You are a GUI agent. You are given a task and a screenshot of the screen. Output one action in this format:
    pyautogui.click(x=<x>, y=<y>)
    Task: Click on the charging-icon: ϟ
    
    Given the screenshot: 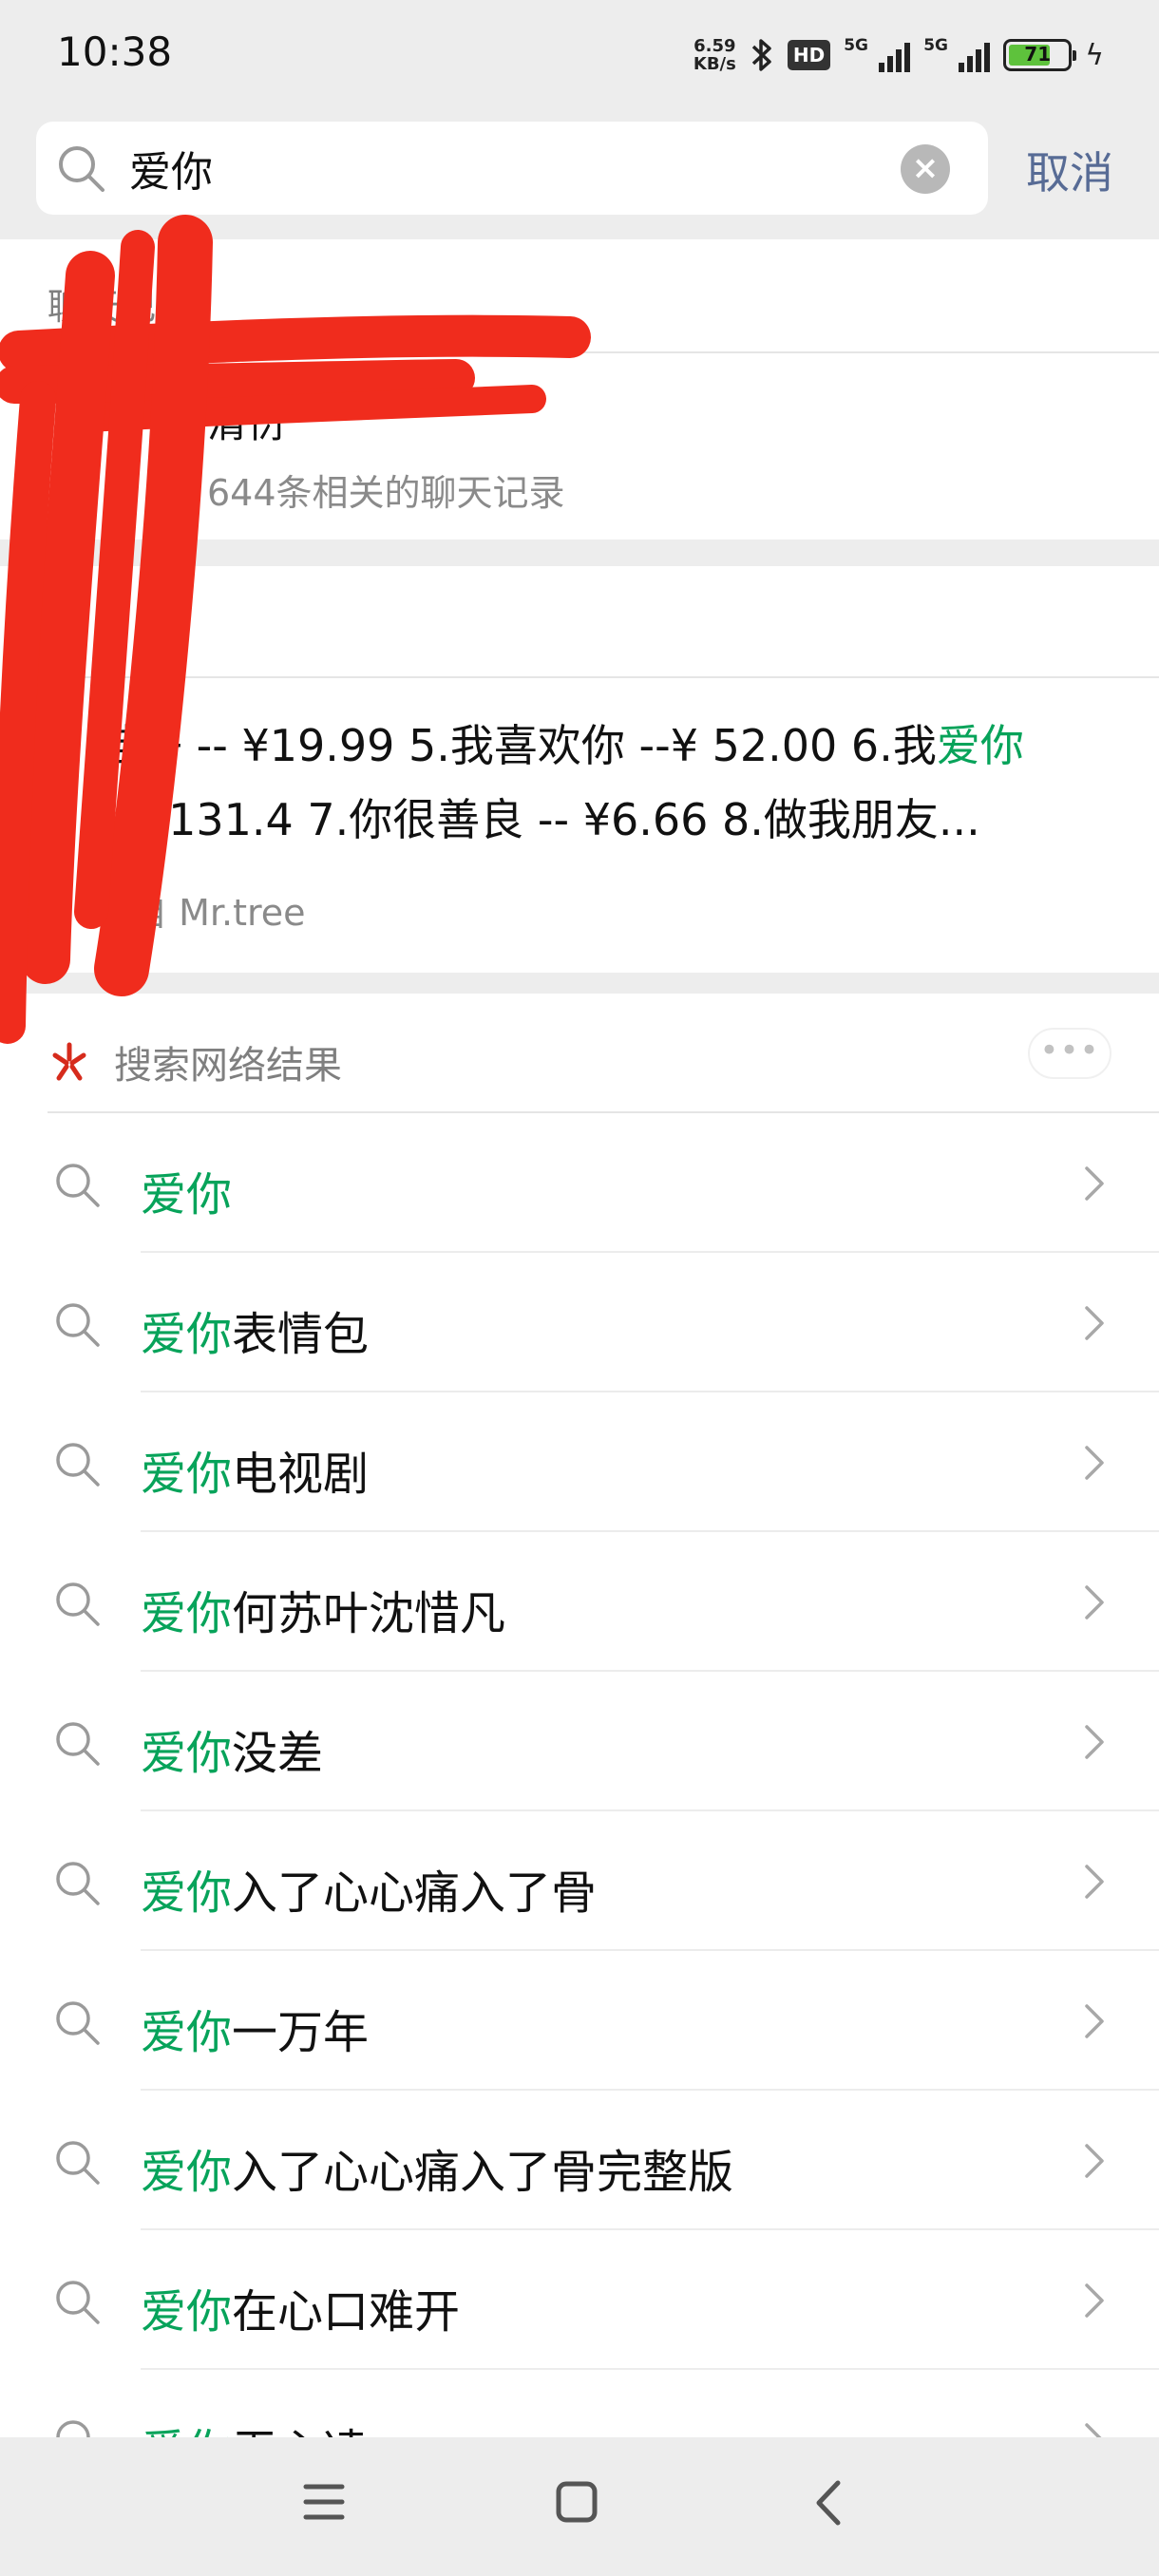 What is the action you would take?
    pyautogui.click(x=1094, y=55)
    